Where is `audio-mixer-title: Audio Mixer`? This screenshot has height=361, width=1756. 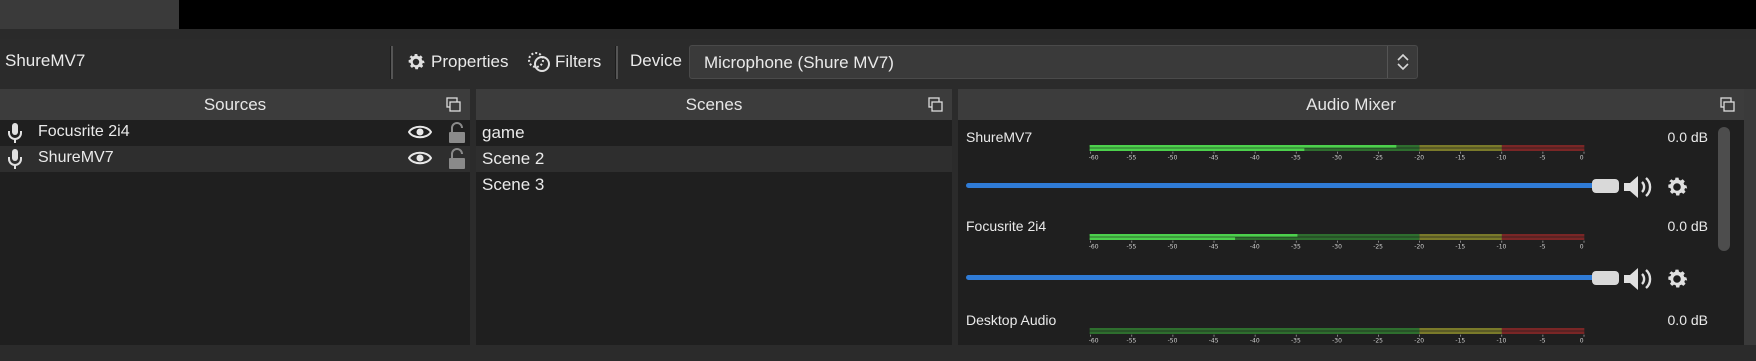
audio-mixer-title: Audio Mixer is located at coordinates (1351, 104).